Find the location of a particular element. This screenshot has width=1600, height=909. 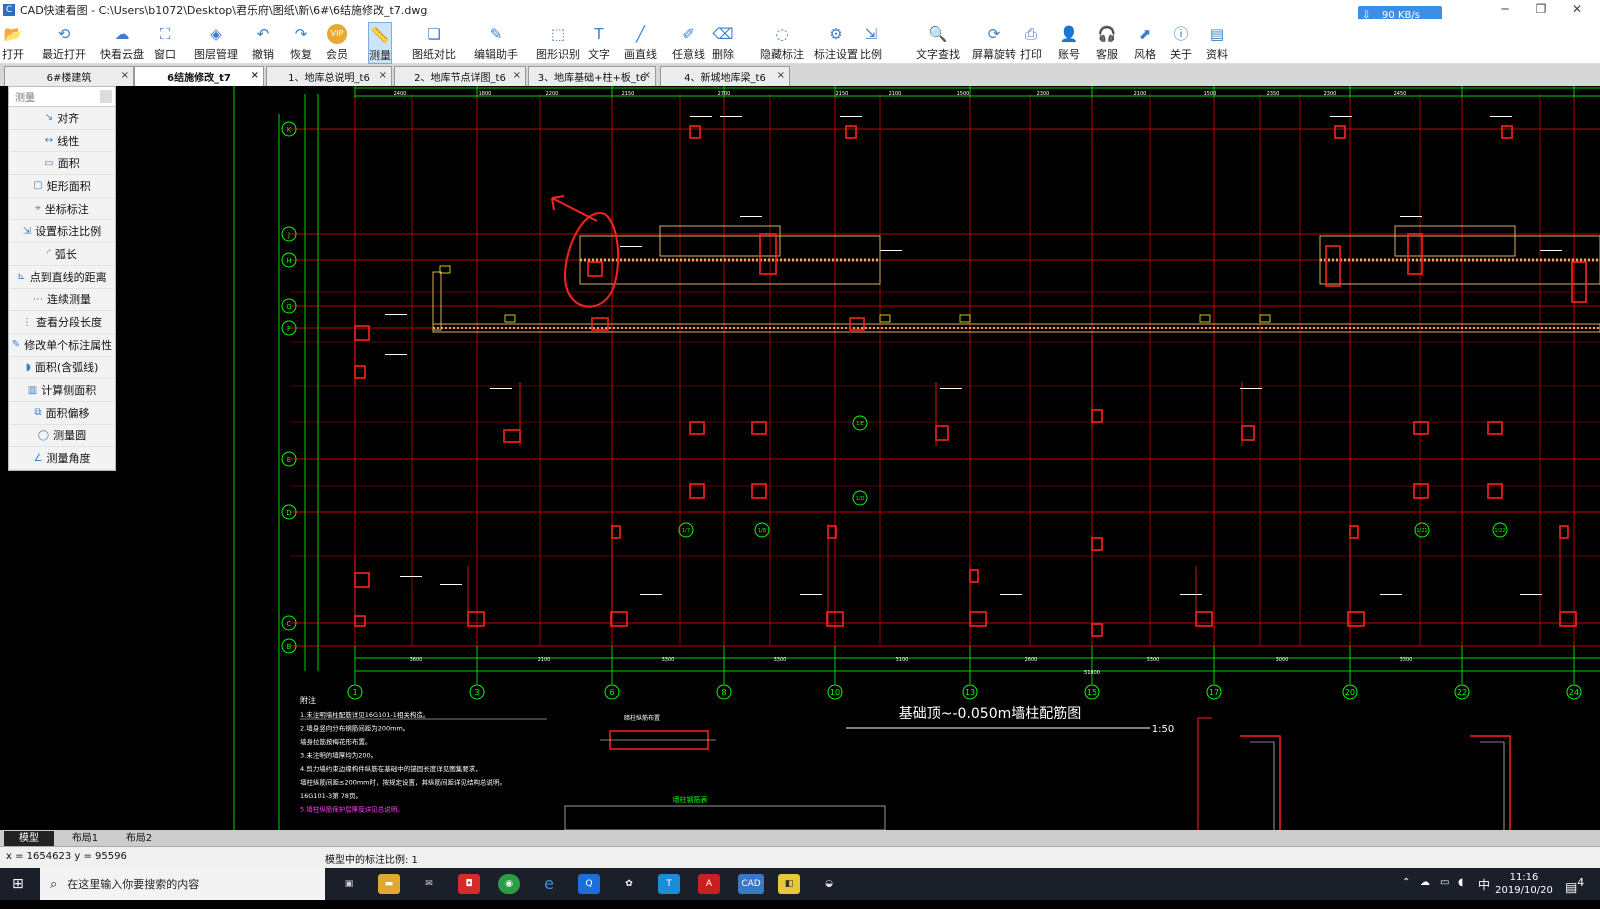

toolbar-redo-button: ↷ 恢复 is located at coordinates (301, 43).